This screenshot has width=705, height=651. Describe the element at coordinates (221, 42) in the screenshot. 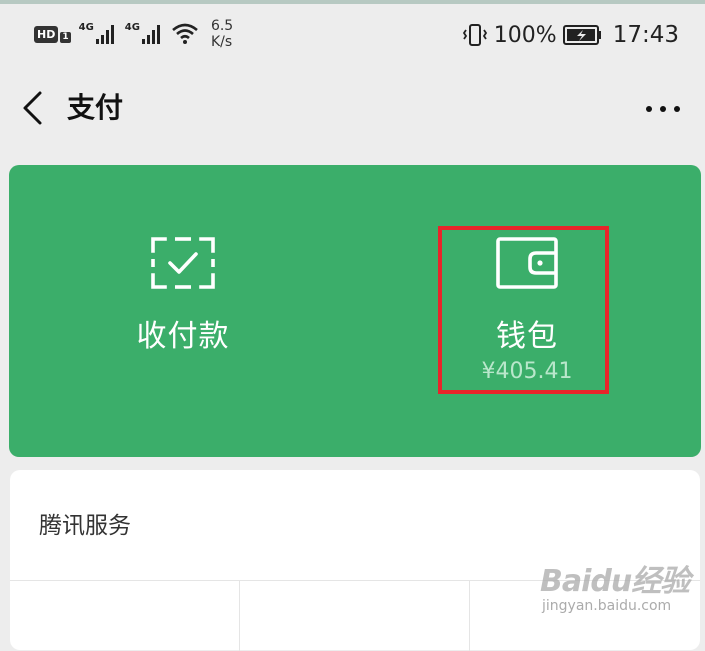

I see `speed-unit: K/s` at that location.